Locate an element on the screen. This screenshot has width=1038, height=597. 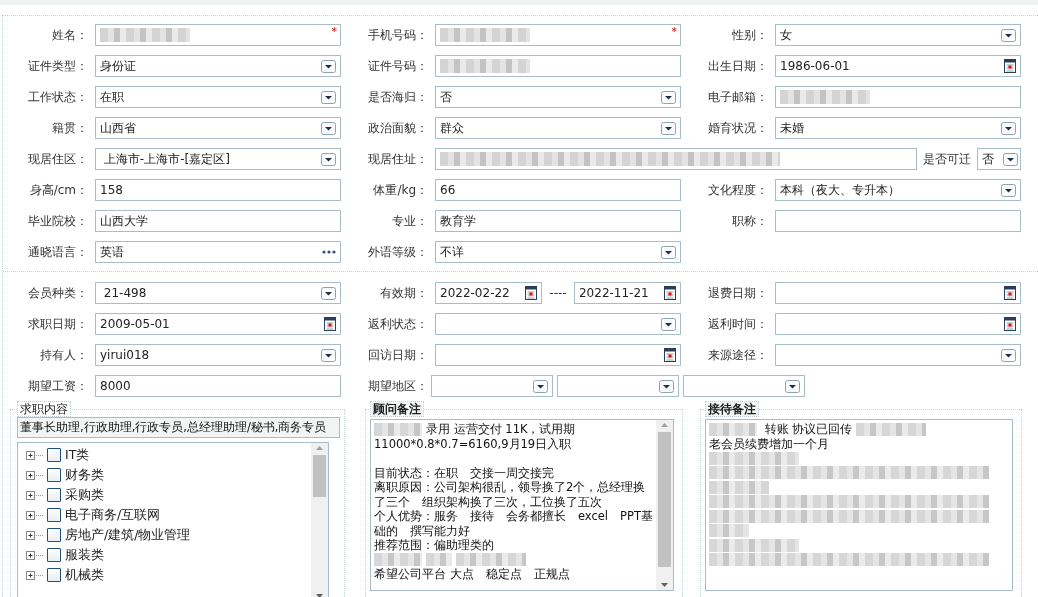
tree-item: 房地产/建筑/物业管理 is located at coordinates (128, 535).